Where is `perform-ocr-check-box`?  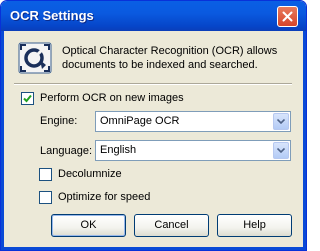
perform-ocr-check-box is located at coordinates (27, 98).